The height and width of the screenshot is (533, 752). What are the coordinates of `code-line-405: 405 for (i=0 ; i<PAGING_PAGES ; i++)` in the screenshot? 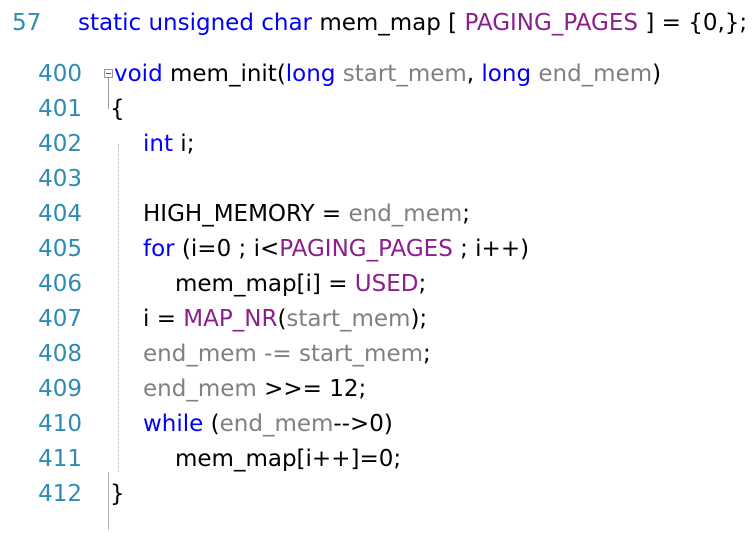 It's located at (376, 249).